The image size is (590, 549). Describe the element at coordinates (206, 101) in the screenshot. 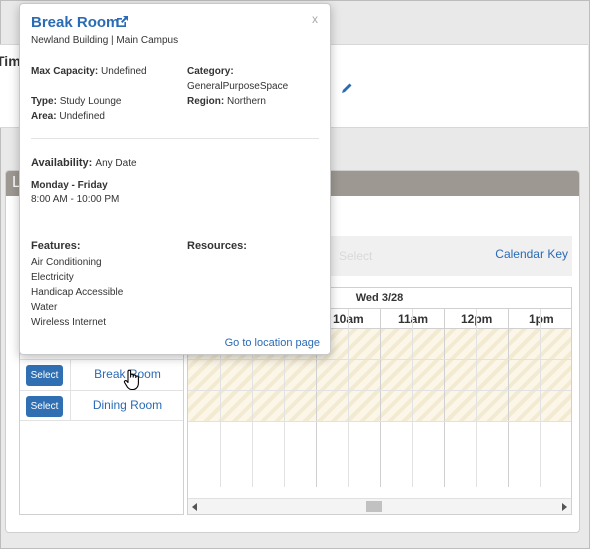

I see `region-label: Region:` at that location.